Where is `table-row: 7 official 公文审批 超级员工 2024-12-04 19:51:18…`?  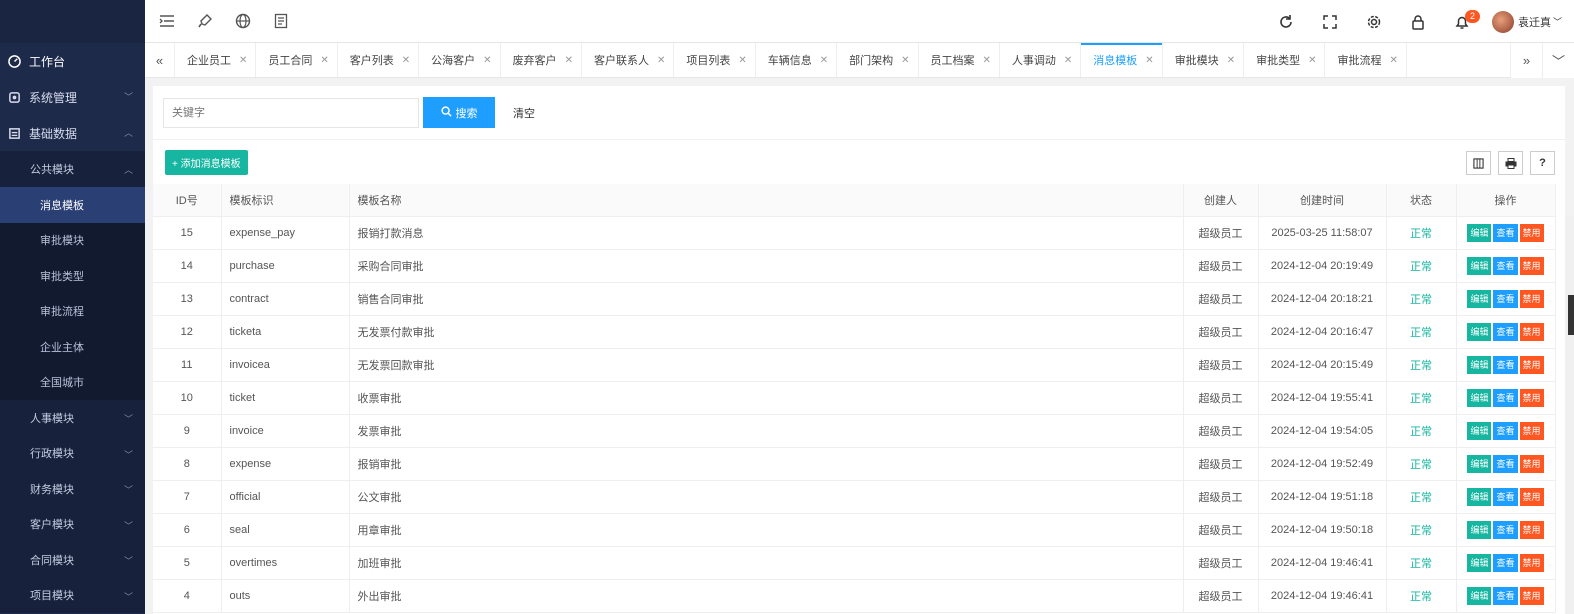
table-row: 7 official 公文审批 超级员工 2024-12-04 19:51:18… is located at coordinates (854, 497).